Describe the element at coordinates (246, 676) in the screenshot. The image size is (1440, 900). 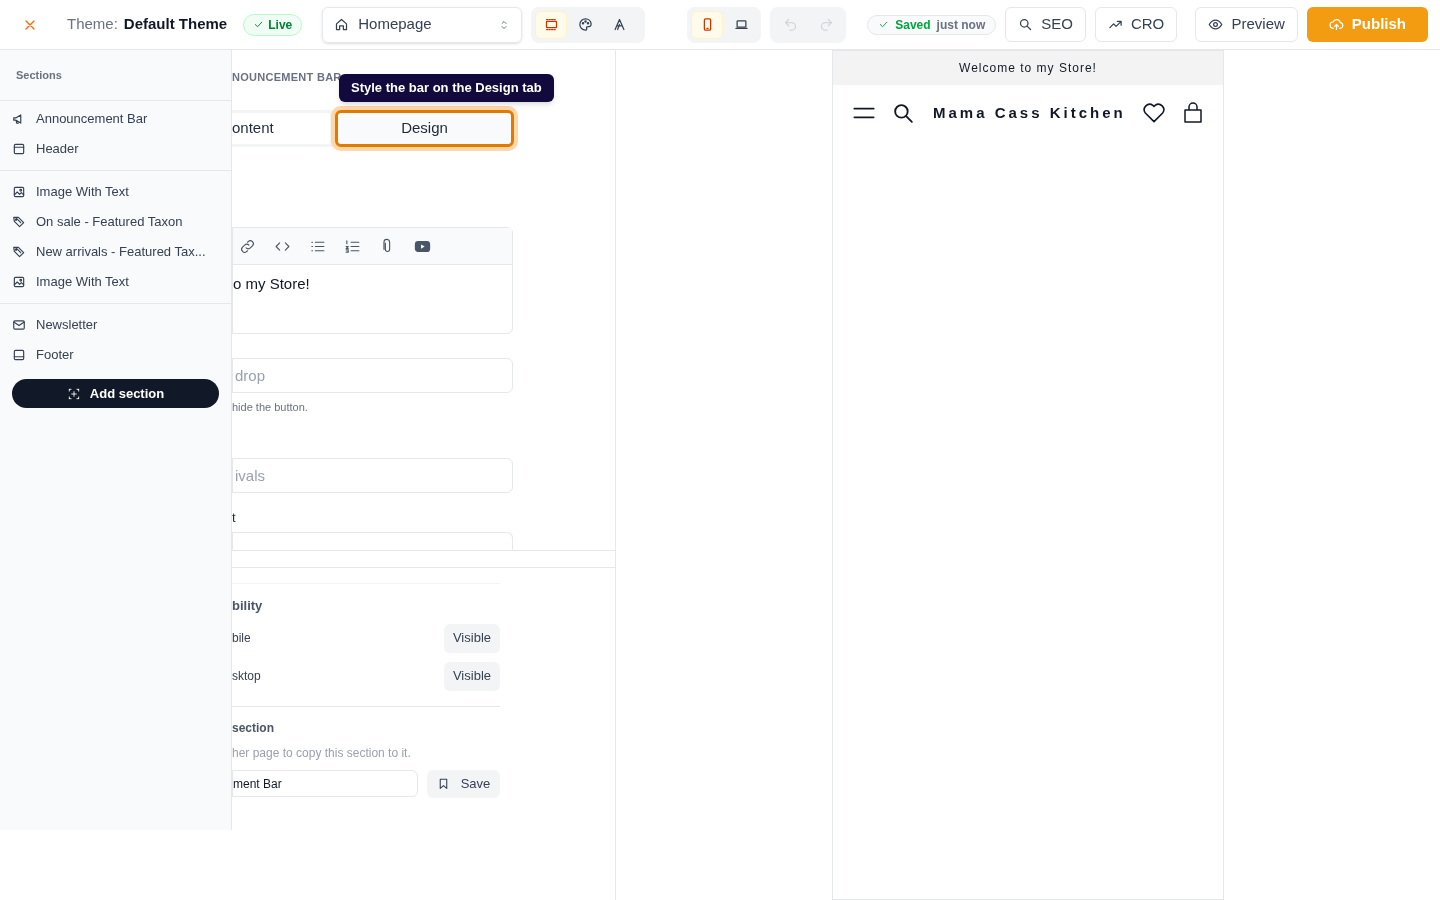
I see `device-label: sktop` at that location.